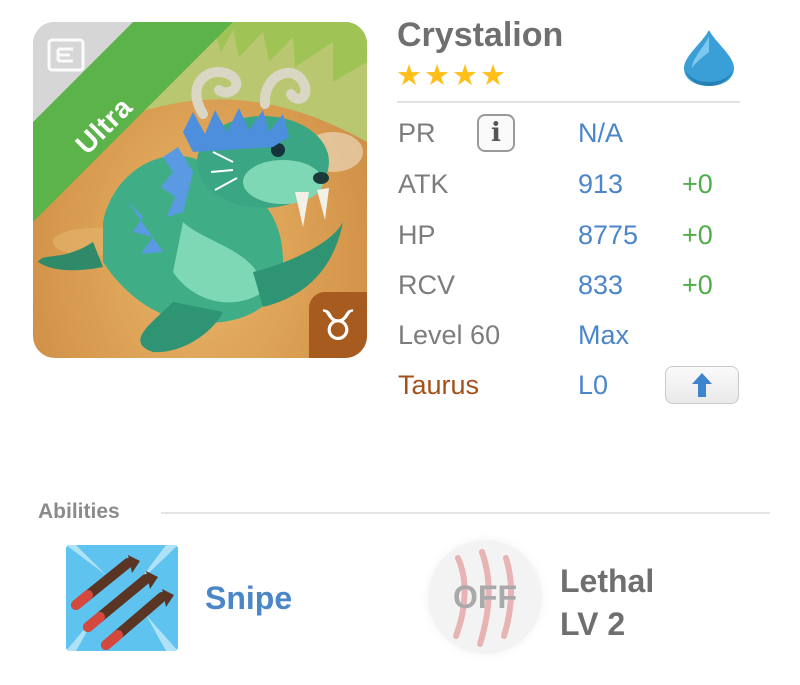 The image size is (800, 685). What do you see at coordinates (79, 511) in the screenshot?
I see `abilities-heading: Abilities` at bounding box center [79, 511].